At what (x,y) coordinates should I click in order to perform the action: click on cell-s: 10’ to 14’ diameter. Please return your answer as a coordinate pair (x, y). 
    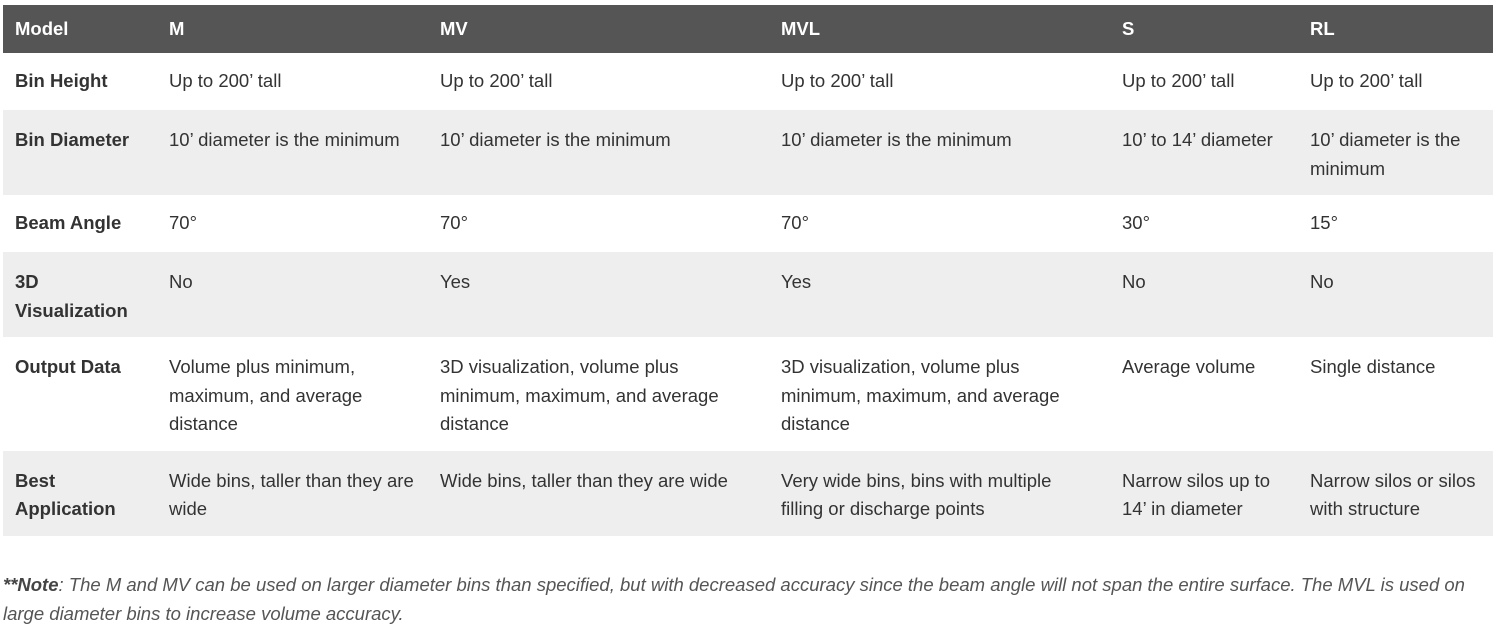
    Looking at the image, I should click on (1197, 139).